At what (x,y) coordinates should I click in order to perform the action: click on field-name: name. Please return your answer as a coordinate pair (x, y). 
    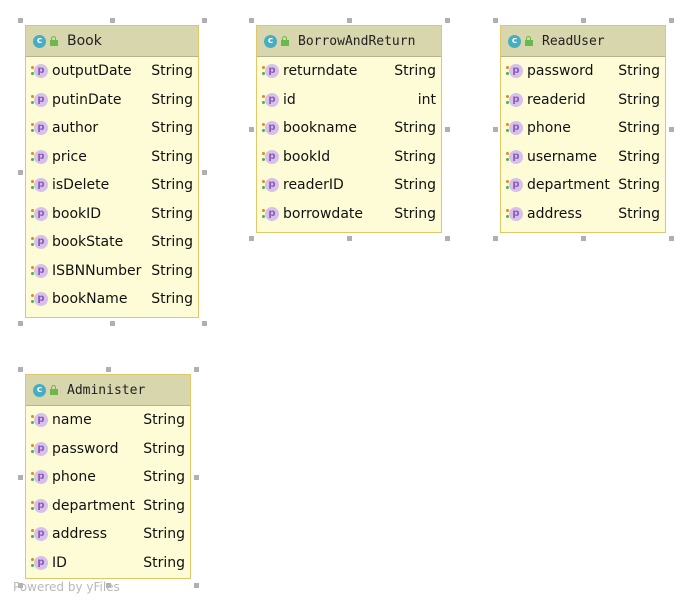
    Looking at the image, I should click on (72, 420).